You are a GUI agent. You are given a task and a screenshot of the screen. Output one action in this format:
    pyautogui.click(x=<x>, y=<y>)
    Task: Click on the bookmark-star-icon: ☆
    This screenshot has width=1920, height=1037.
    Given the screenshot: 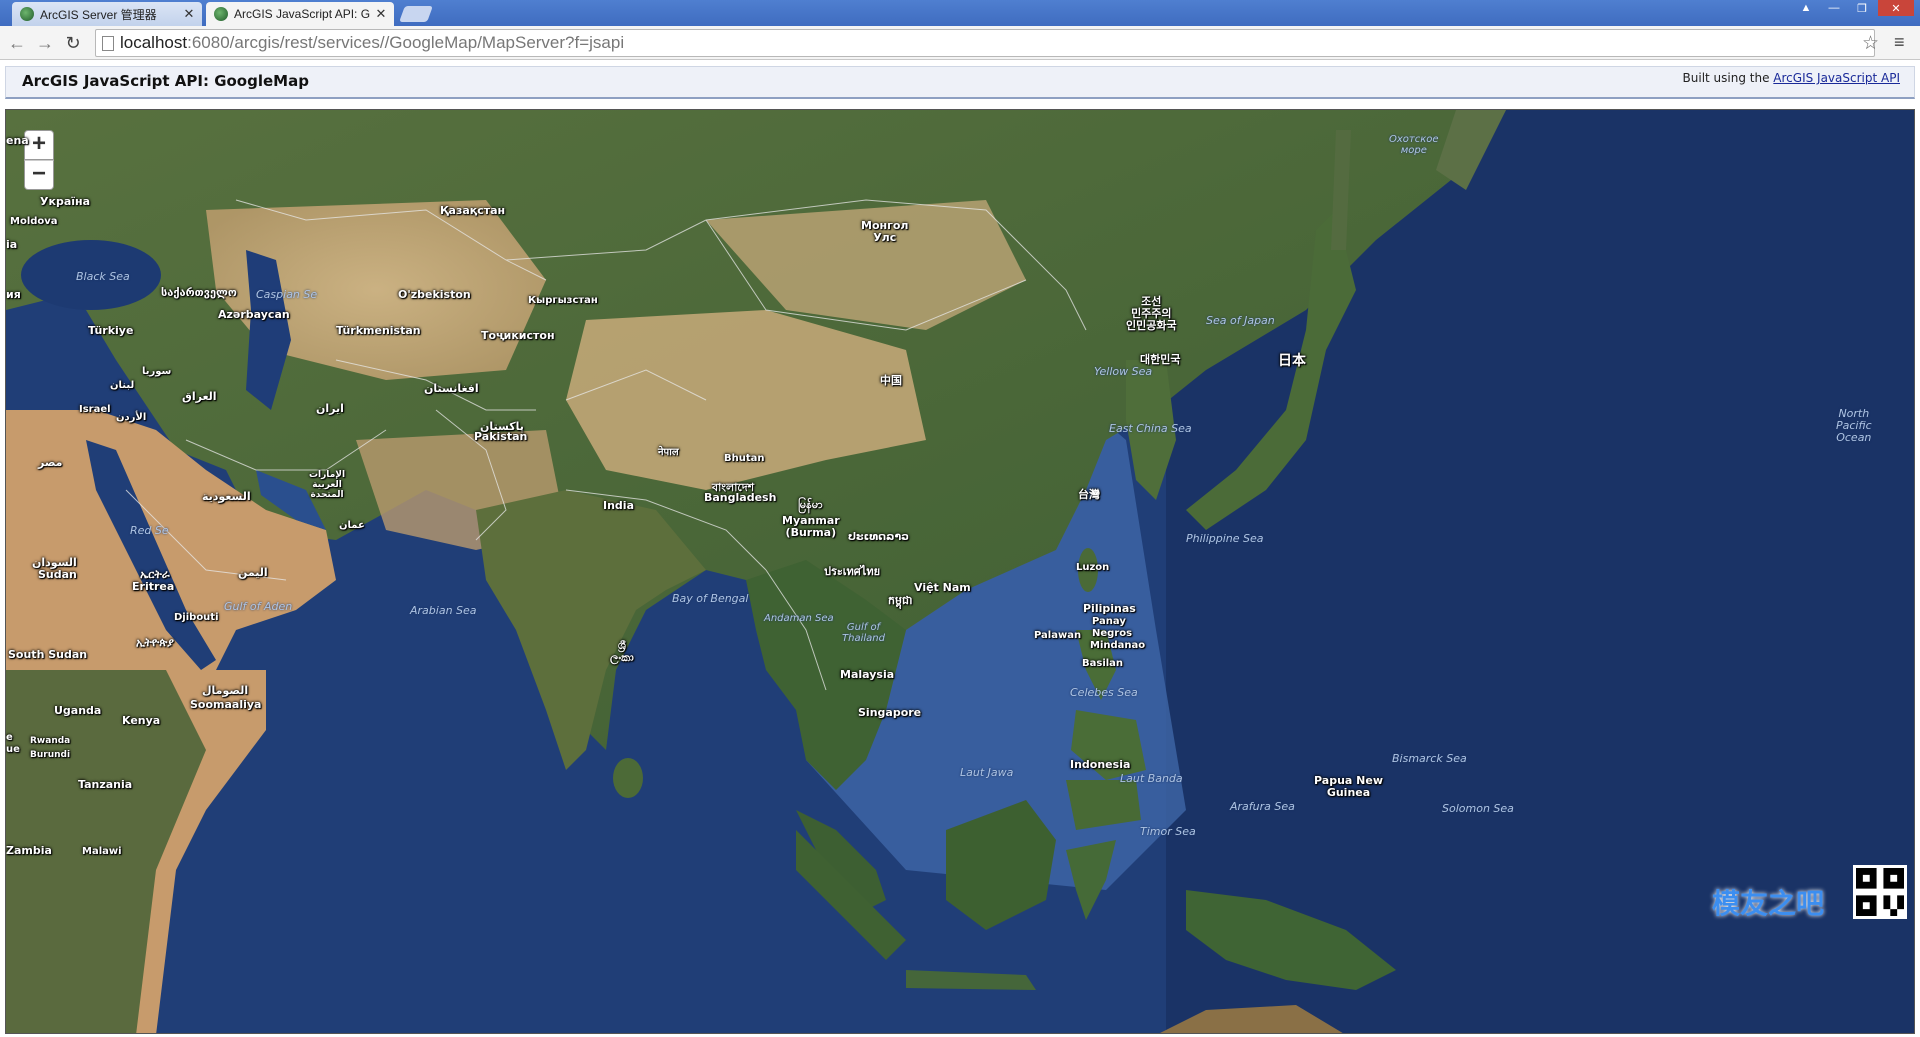 What is the action you would take?
    pyautogui.click(x=1870, y=43)
    